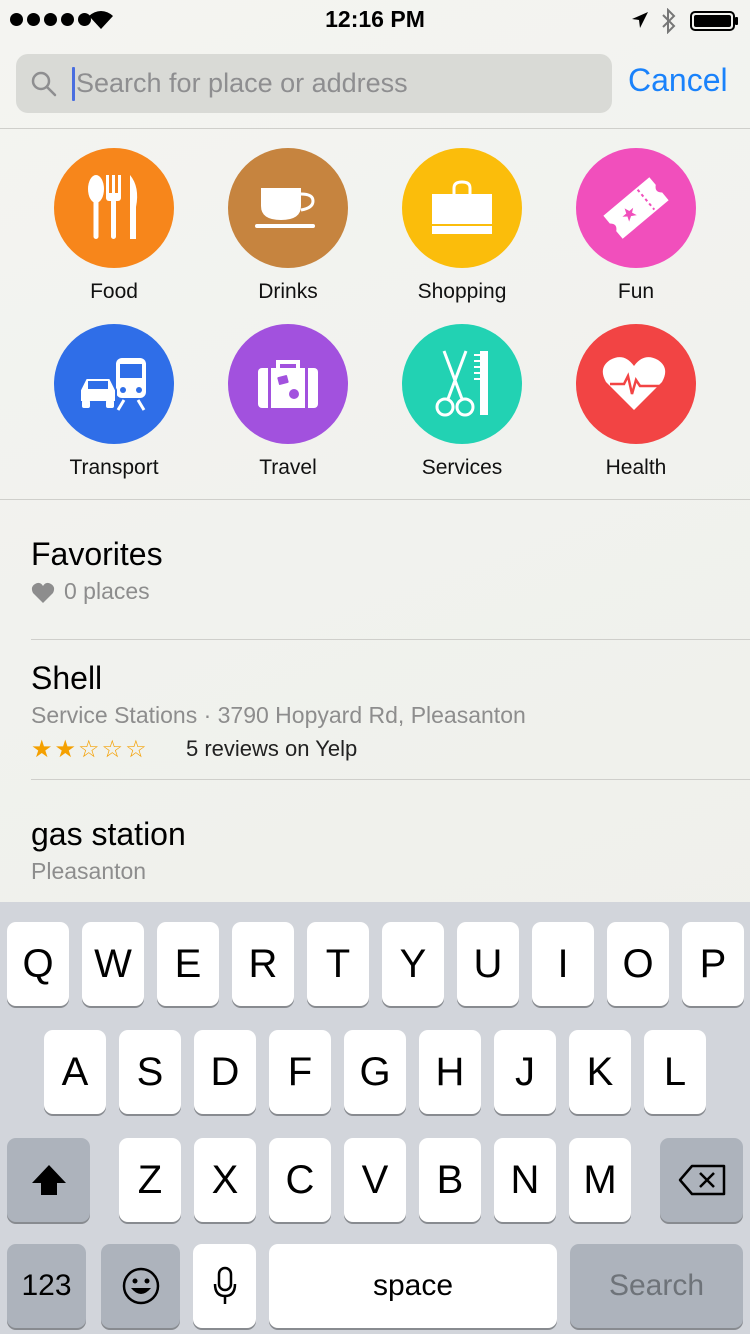 This screenshot has width=750, height=1334. I want to click on ticket-icon, so click(636, 208).